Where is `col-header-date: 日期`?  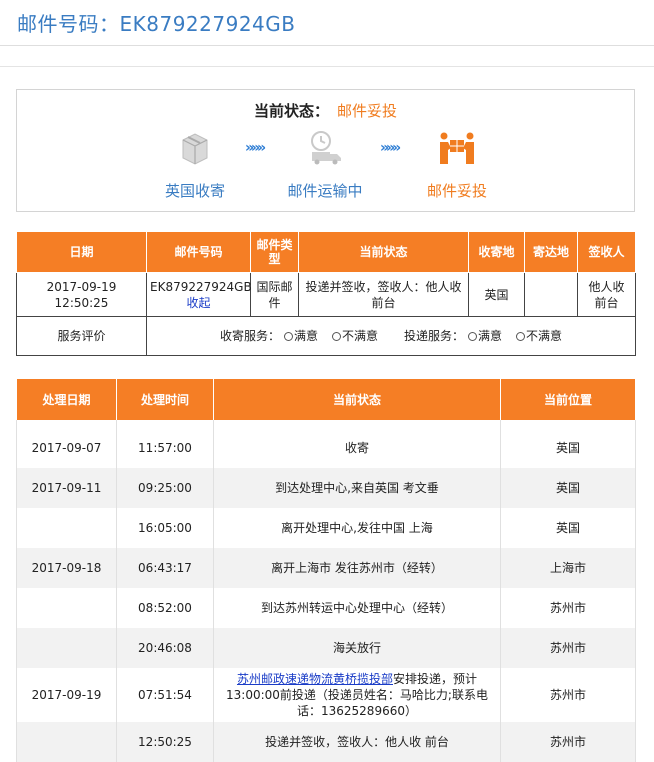
col-header-date: 日期 is located at coordinates (81, 252).